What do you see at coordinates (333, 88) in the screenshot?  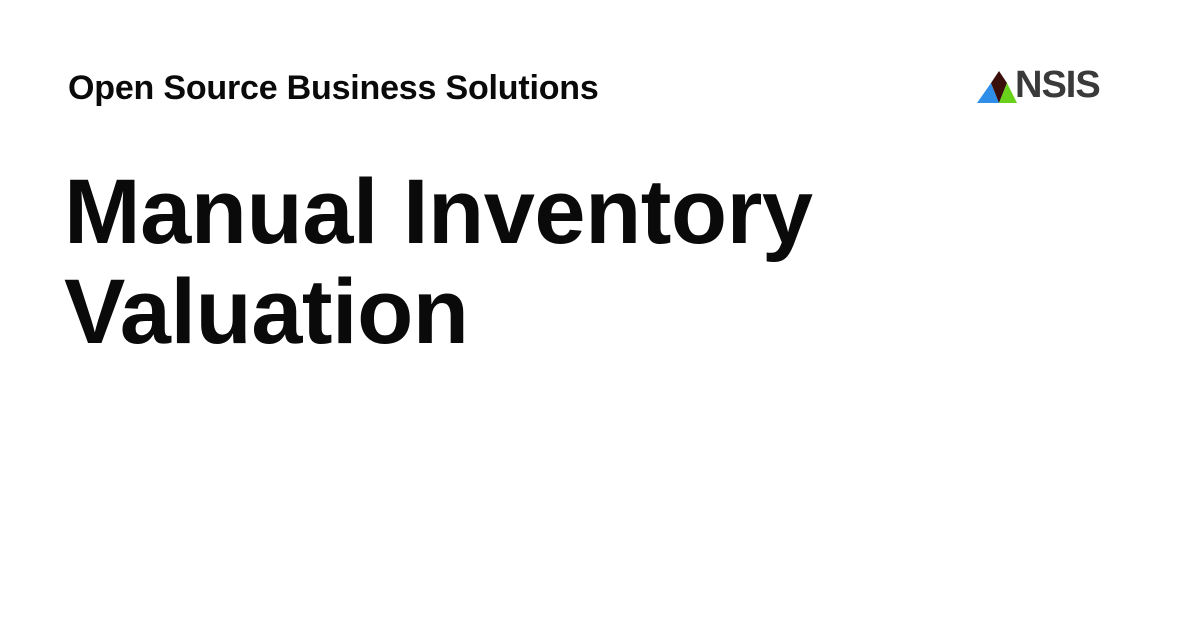 I see `site-name: Open Source Business Solutions` at bounding box center [333, 88].